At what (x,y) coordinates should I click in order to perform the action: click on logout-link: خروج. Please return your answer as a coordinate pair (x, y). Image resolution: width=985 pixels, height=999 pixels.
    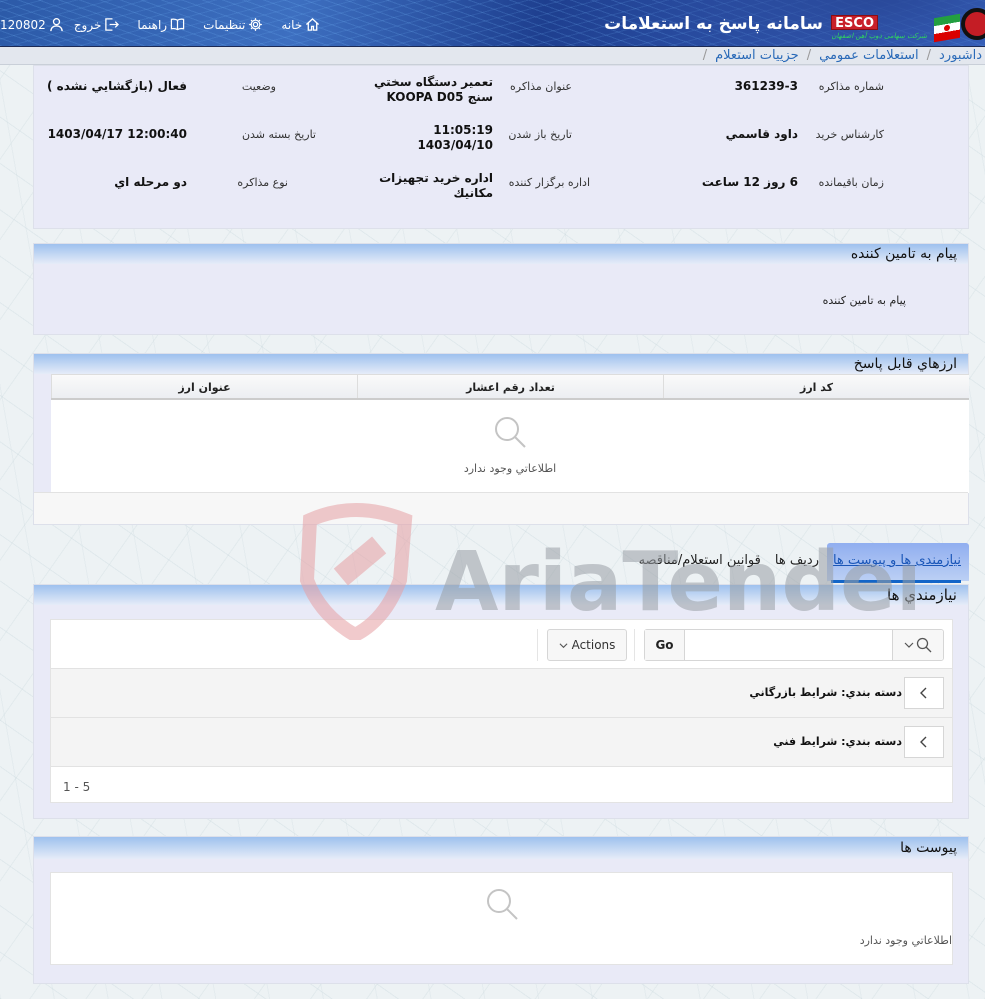
    Looking at the image, I should click on (97, 24).